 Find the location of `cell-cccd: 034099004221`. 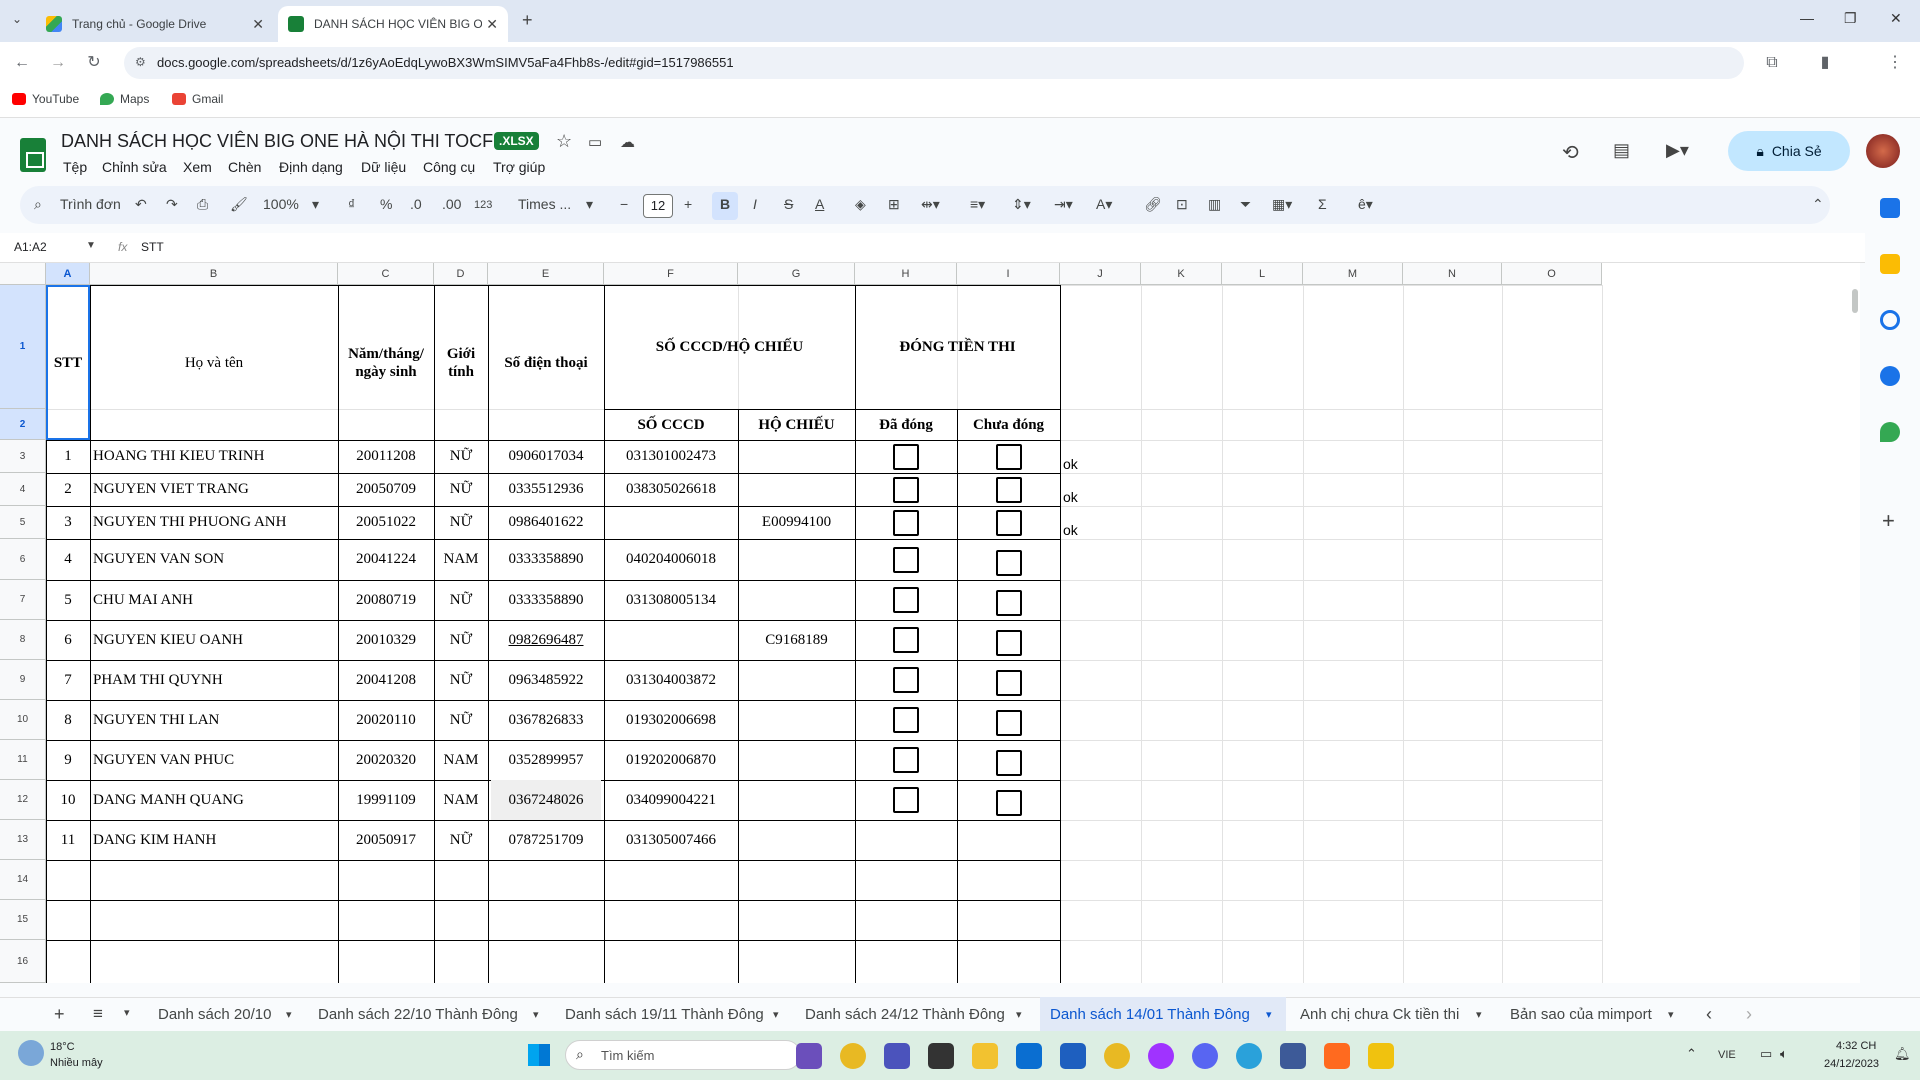

cell-cccd: 034099004221 is located at coordinates (671, 800).